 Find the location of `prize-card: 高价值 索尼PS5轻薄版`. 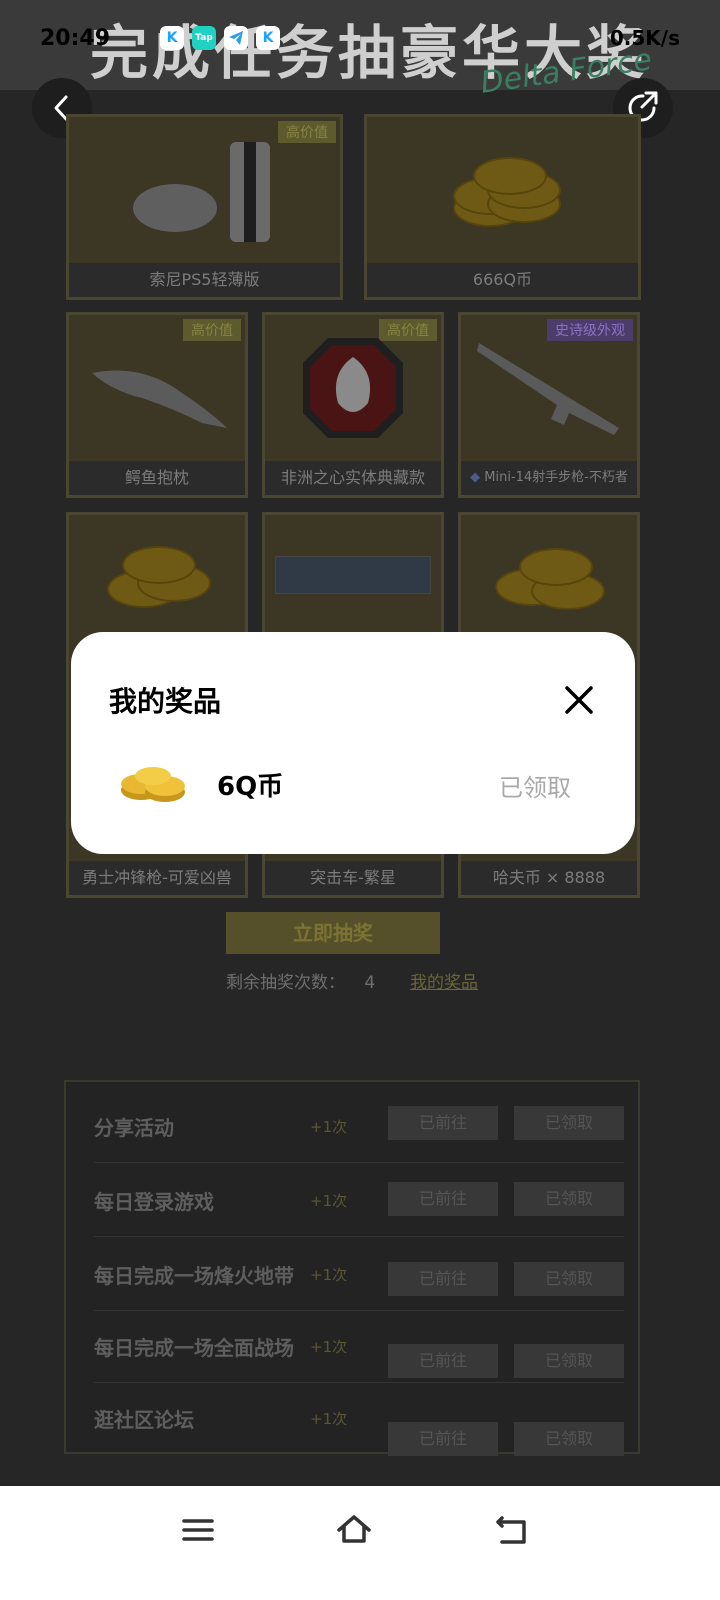

prize-card: 高价值 索尼PS5轻薄版 is located at coordinates (204, 207).